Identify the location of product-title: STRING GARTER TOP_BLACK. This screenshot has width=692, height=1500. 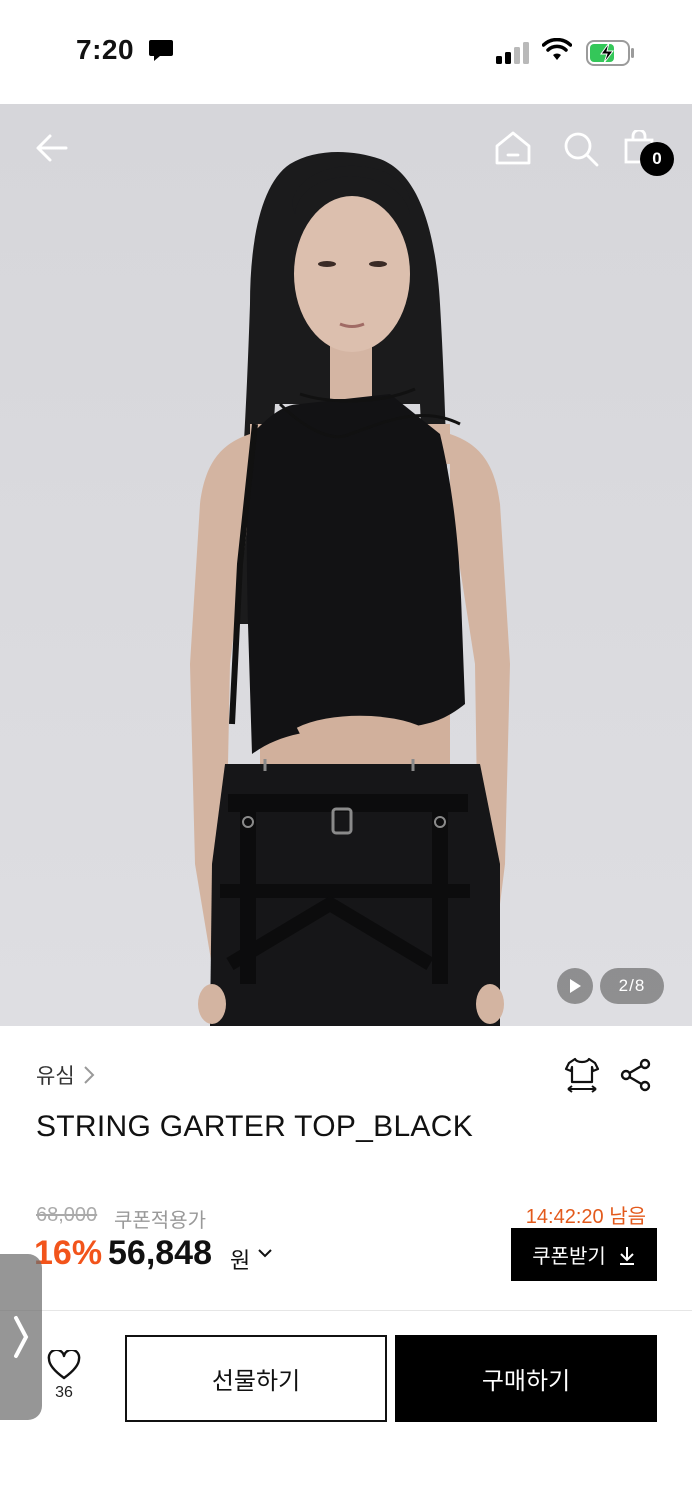
(255, 1126).